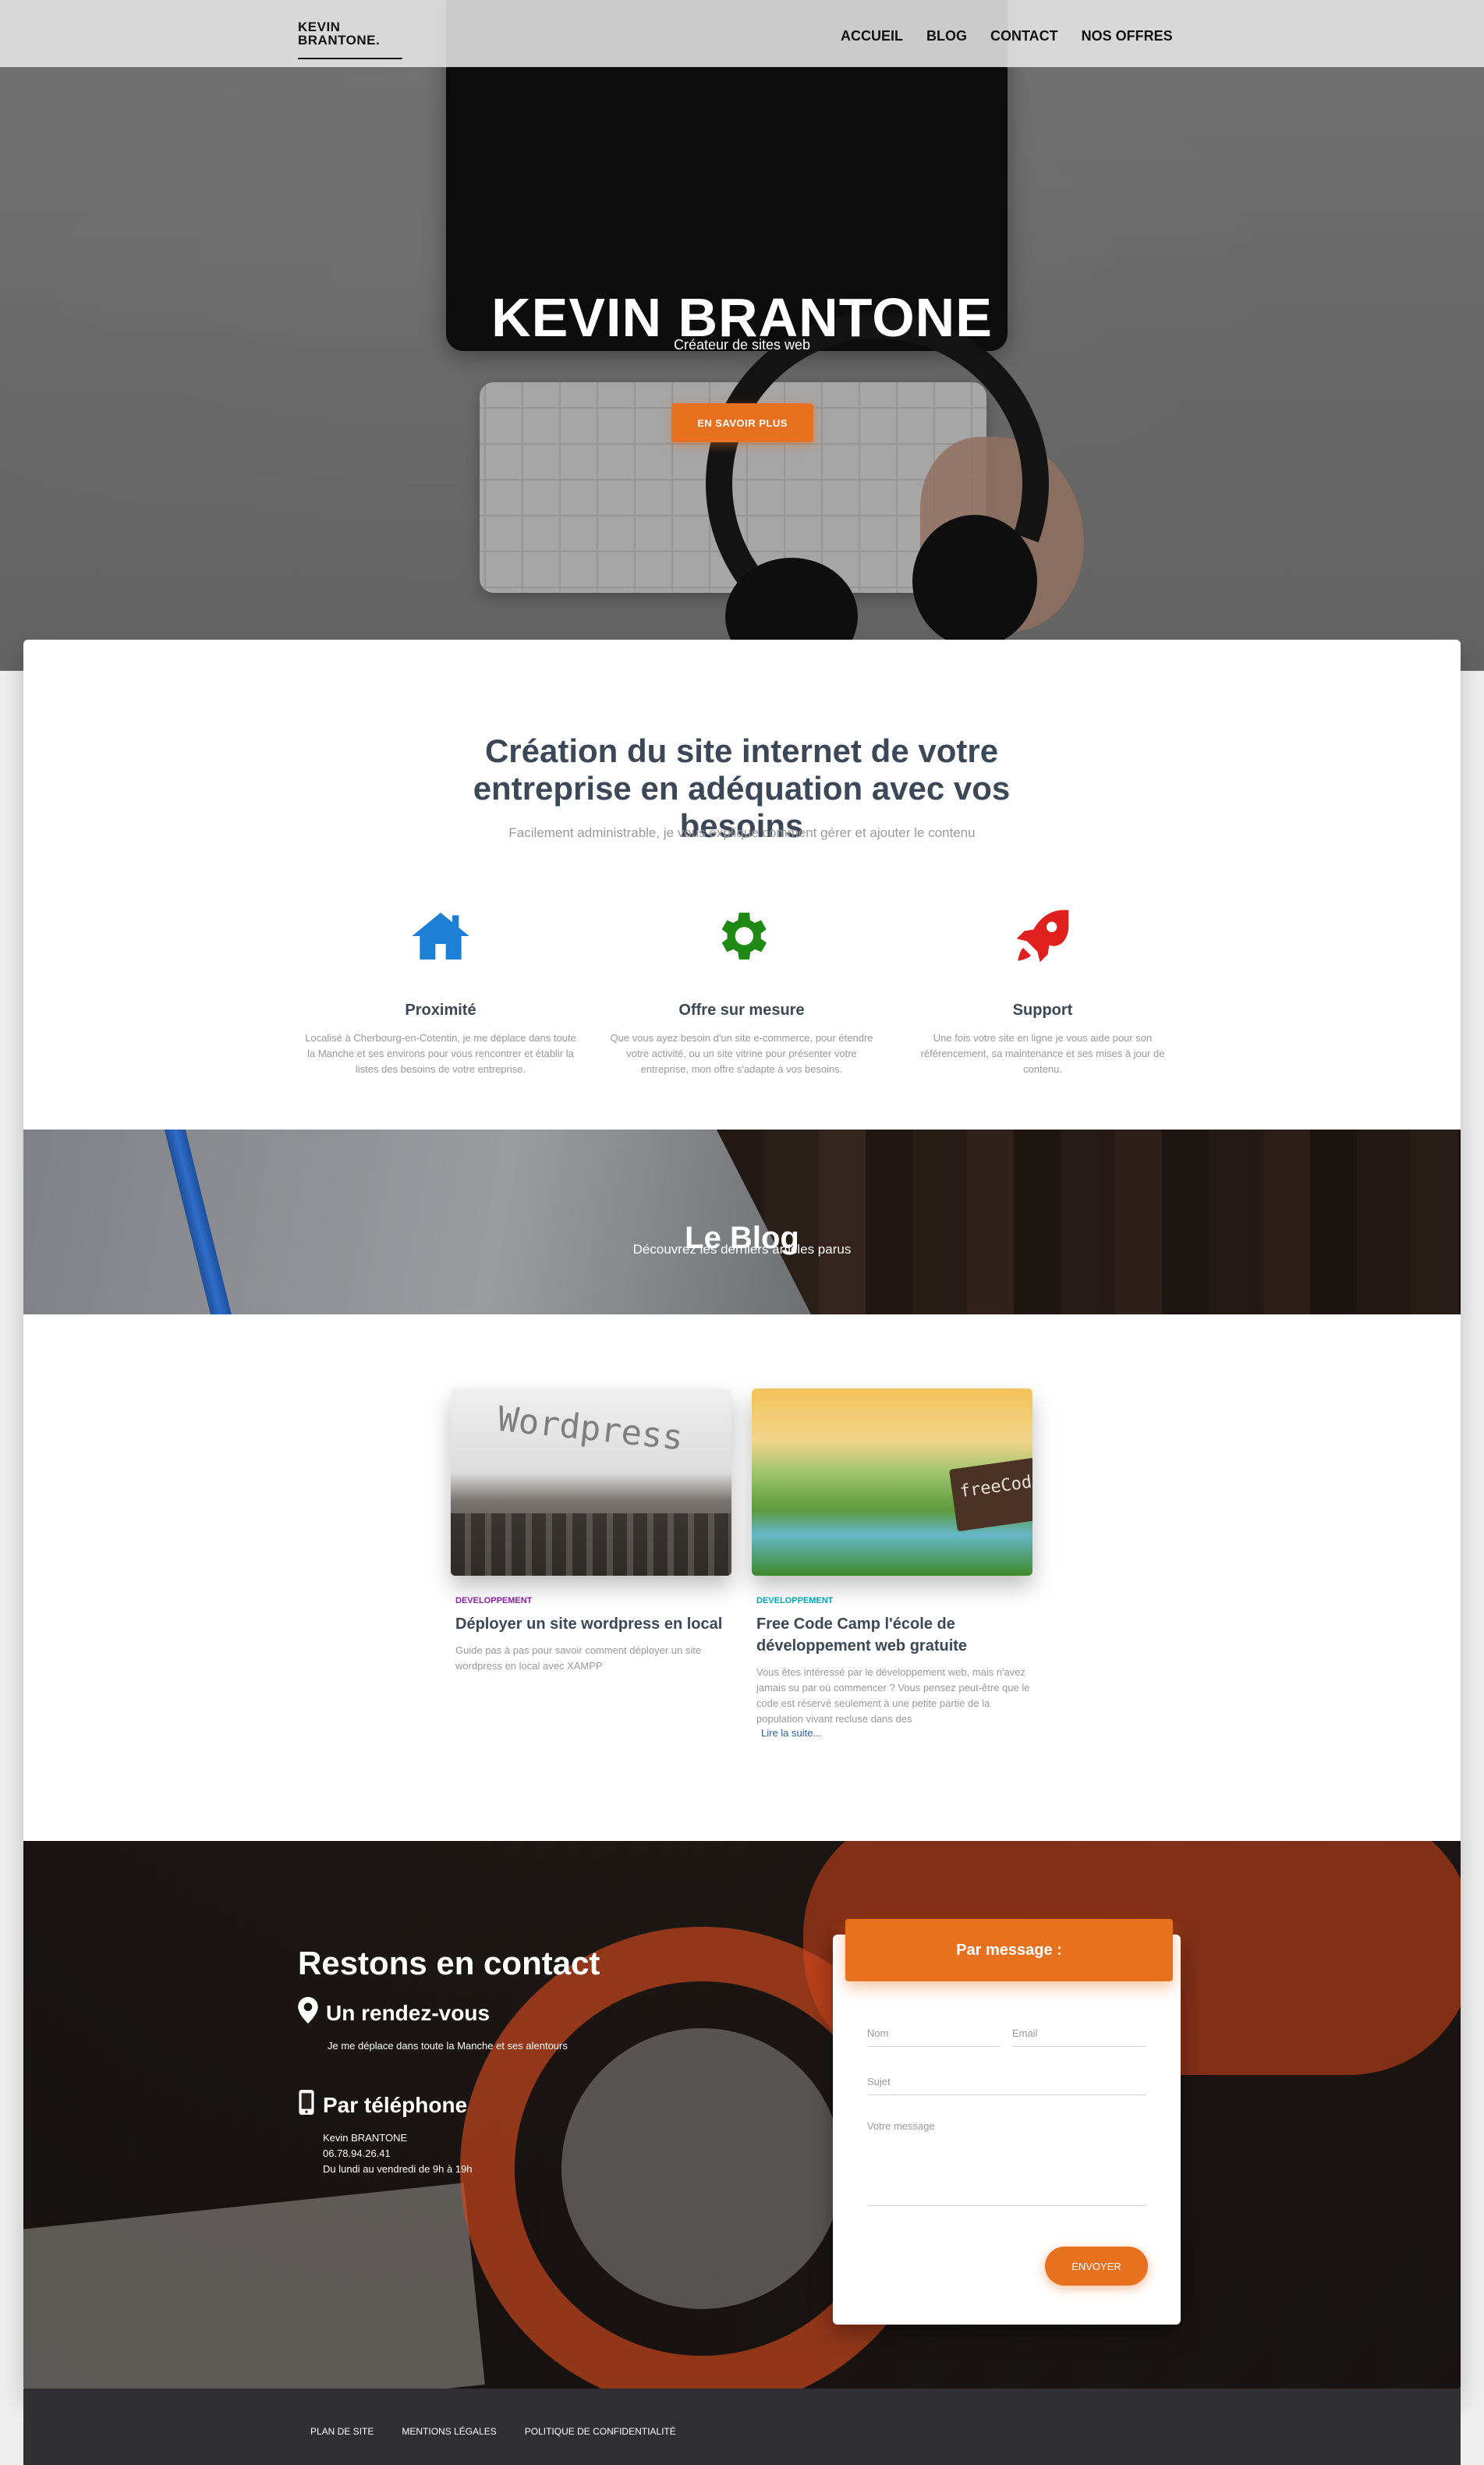 The width and height of the screenshot is (1484, 2465). What do you see at coordinates (440, 1011) in the screenshot?
I see `feature-title: Proximité` at bounding box center [440, 1011].